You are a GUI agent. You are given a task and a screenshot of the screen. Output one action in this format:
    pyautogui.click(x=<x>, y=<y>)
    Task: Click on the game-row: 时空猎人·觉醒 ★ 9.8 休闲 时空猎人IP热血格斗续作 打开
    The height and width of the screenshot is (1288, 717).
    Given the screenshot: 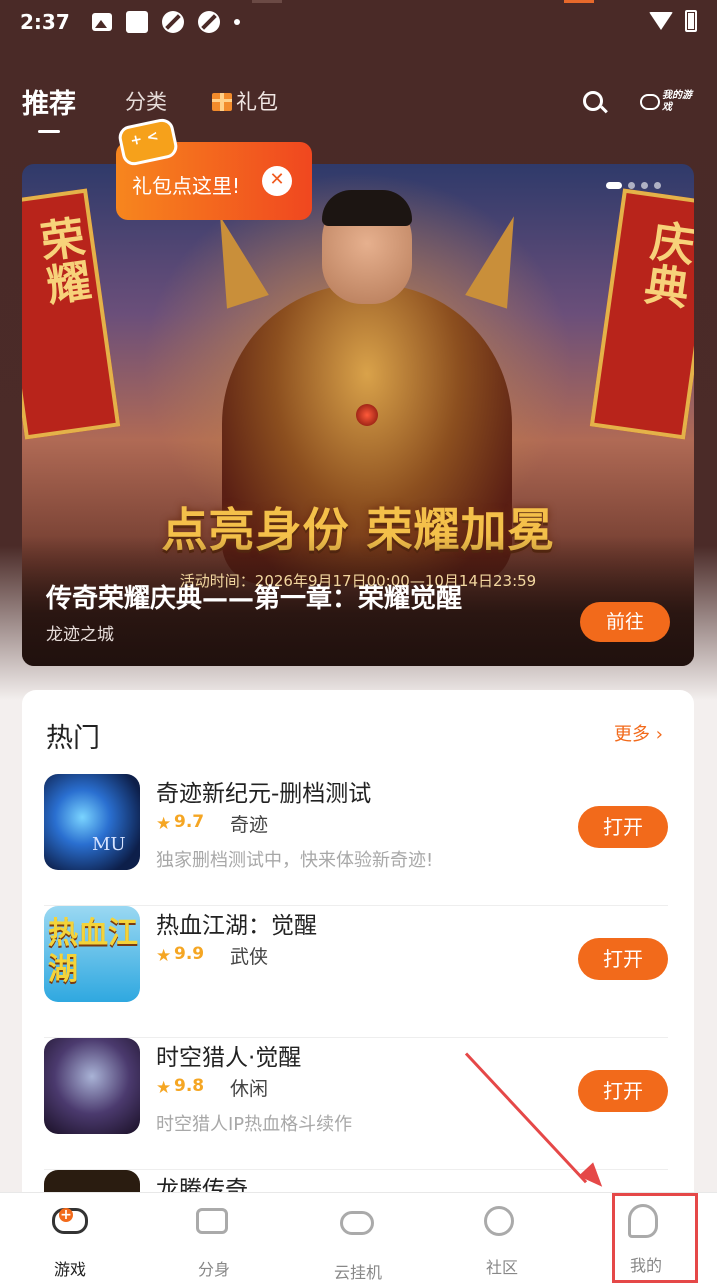 What is the action you would take?
    pyautogui.click(x=356, y=1104)
    